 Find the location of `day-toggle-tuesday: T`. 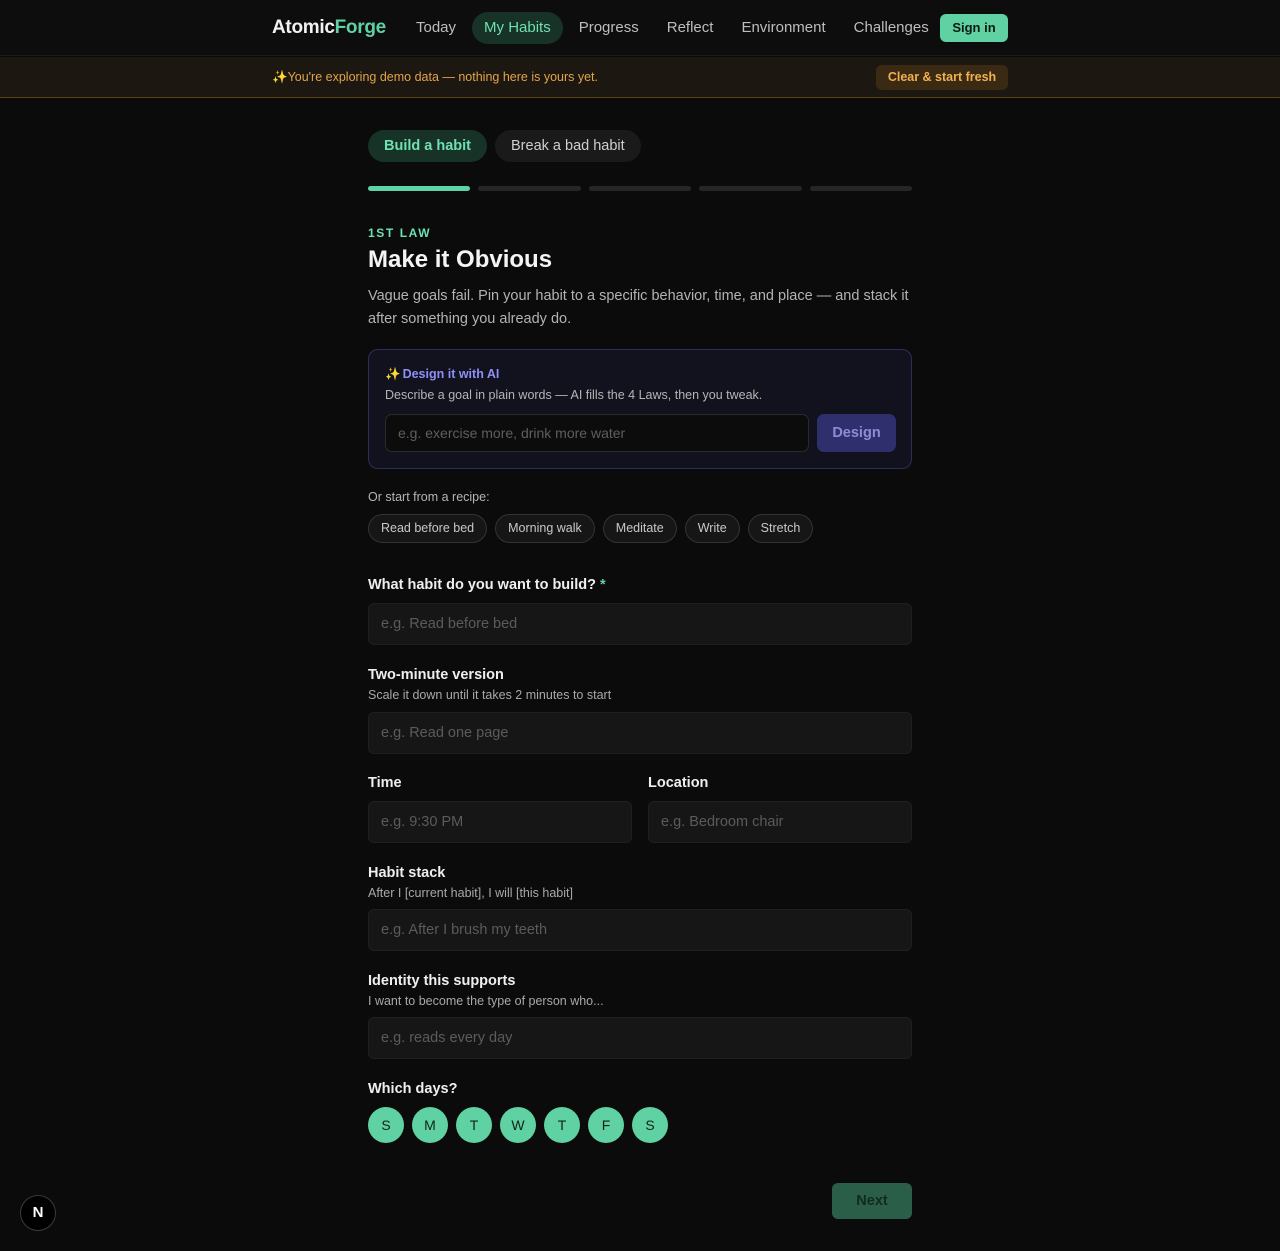

day-toggle-tuesday: T is located at coordinates (474, 1125).